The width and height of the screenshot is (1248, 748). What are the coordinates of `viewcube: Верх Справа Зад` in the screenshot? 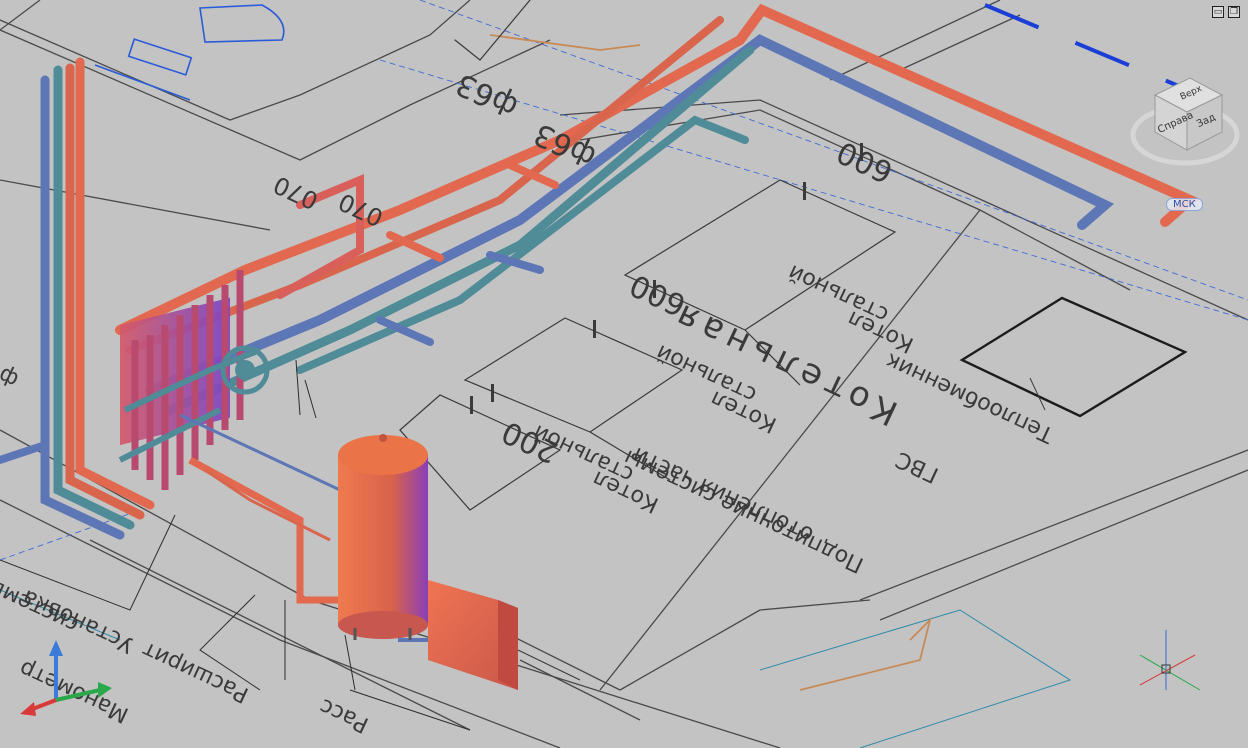 It's located at (1185, 121).